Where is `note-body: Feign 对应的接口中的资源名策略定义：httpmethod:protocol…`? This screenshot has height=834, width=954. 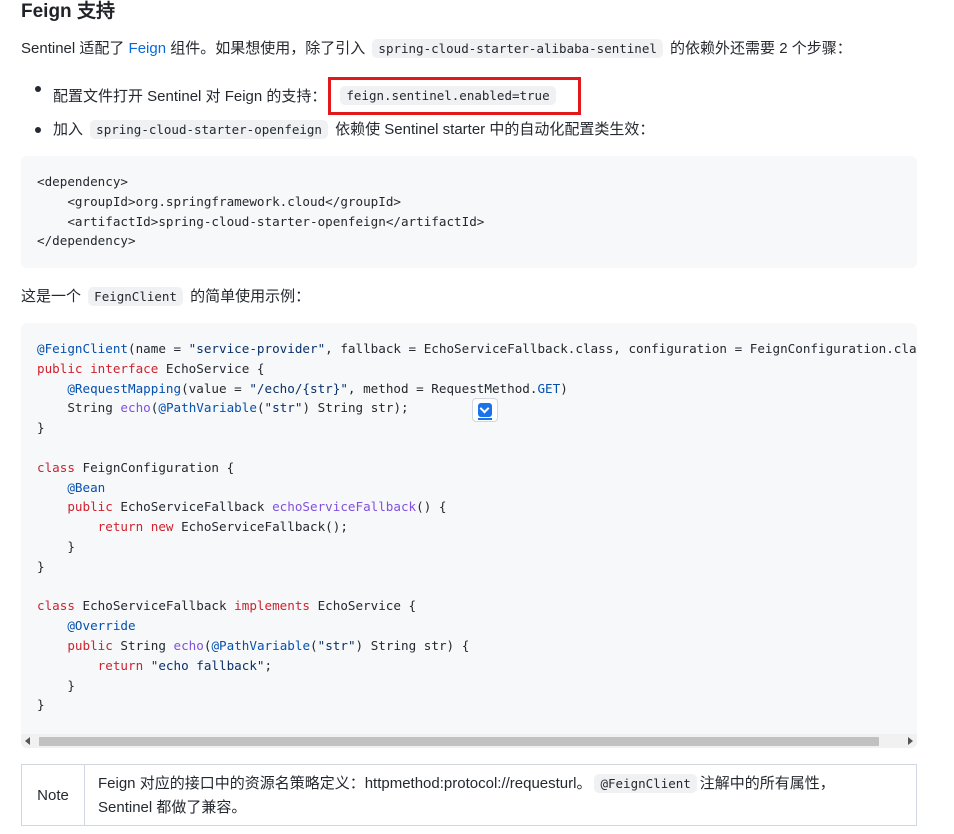
note-body: Feign 对应的接口中的资源名策略定义：httpmethod:protocol… is located at coordinates (466, 795).